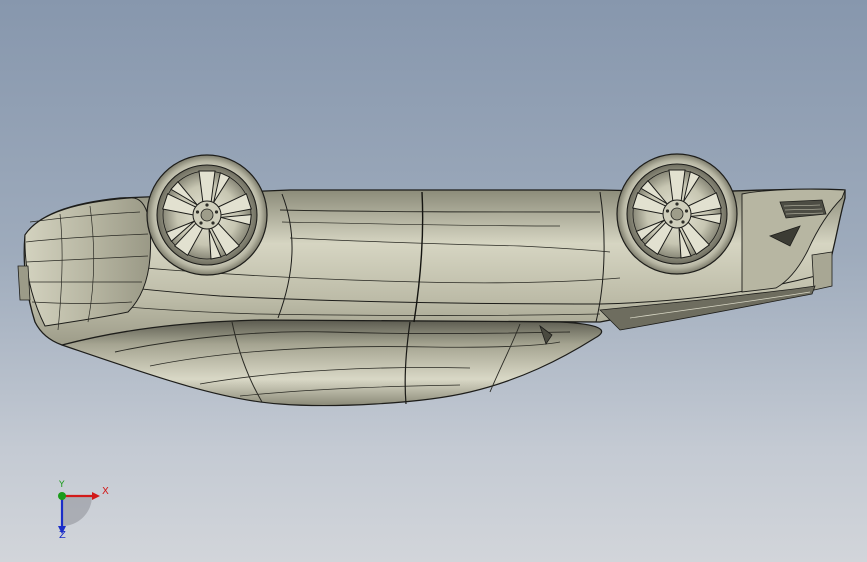  I want to click on triad-z-label: Z, so click(62, 535).